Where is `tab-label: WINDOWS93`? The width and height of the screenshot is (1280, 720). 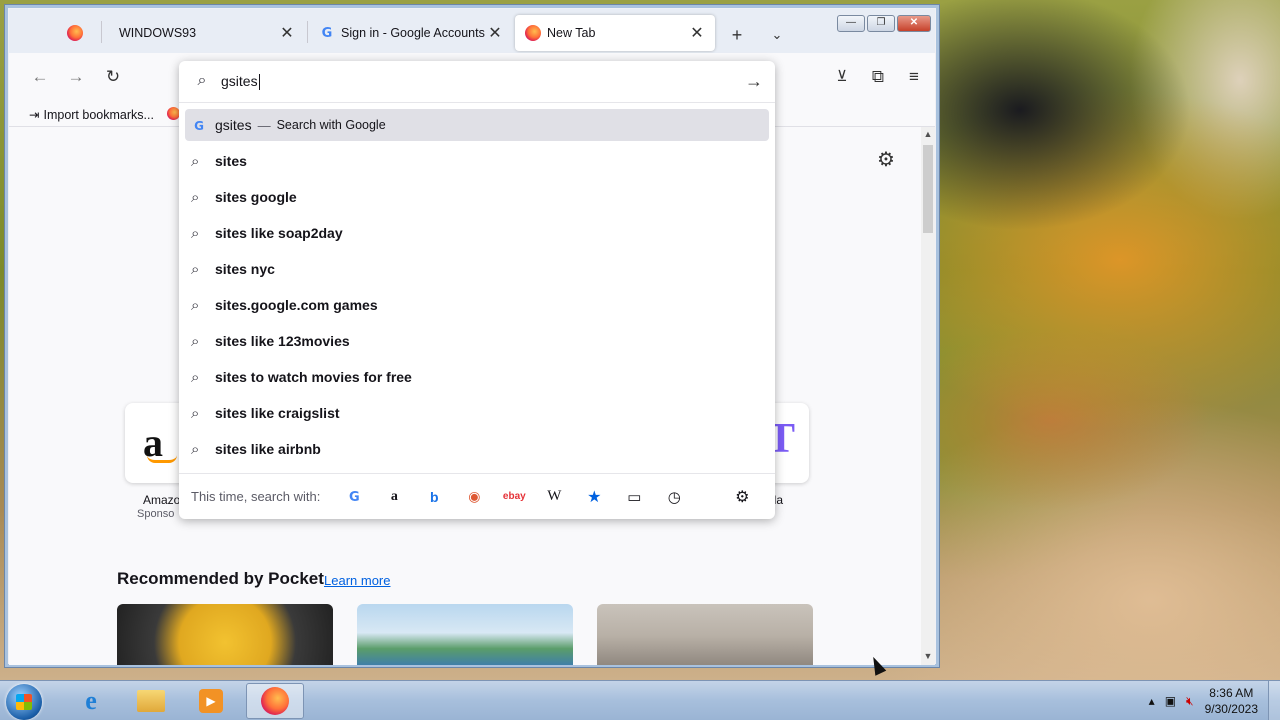
tab-label: WINDOWS93 is located at coordinates (158, 33).